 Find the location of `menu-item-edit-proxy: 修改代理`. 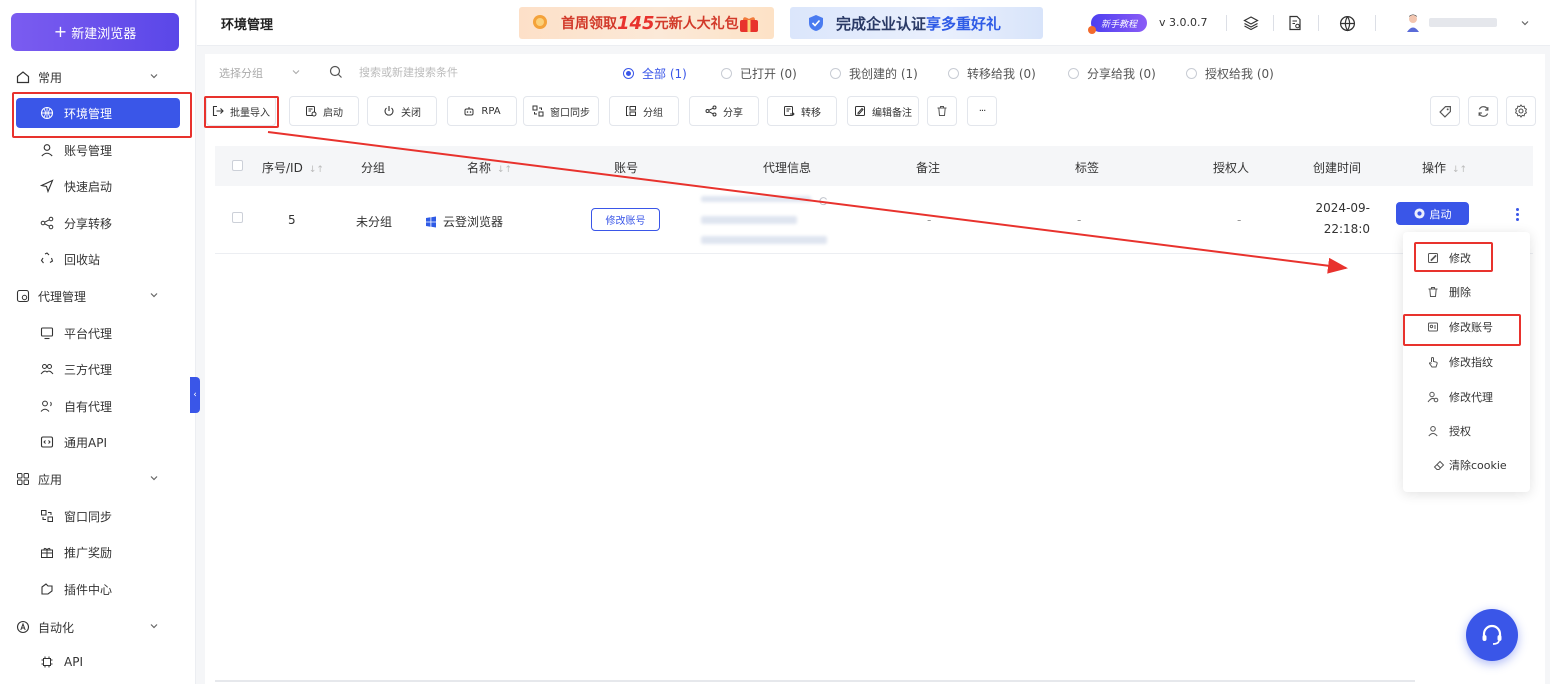

menu-item-edit-proxy: 修改代理 is located at coordinates (1466, 397).